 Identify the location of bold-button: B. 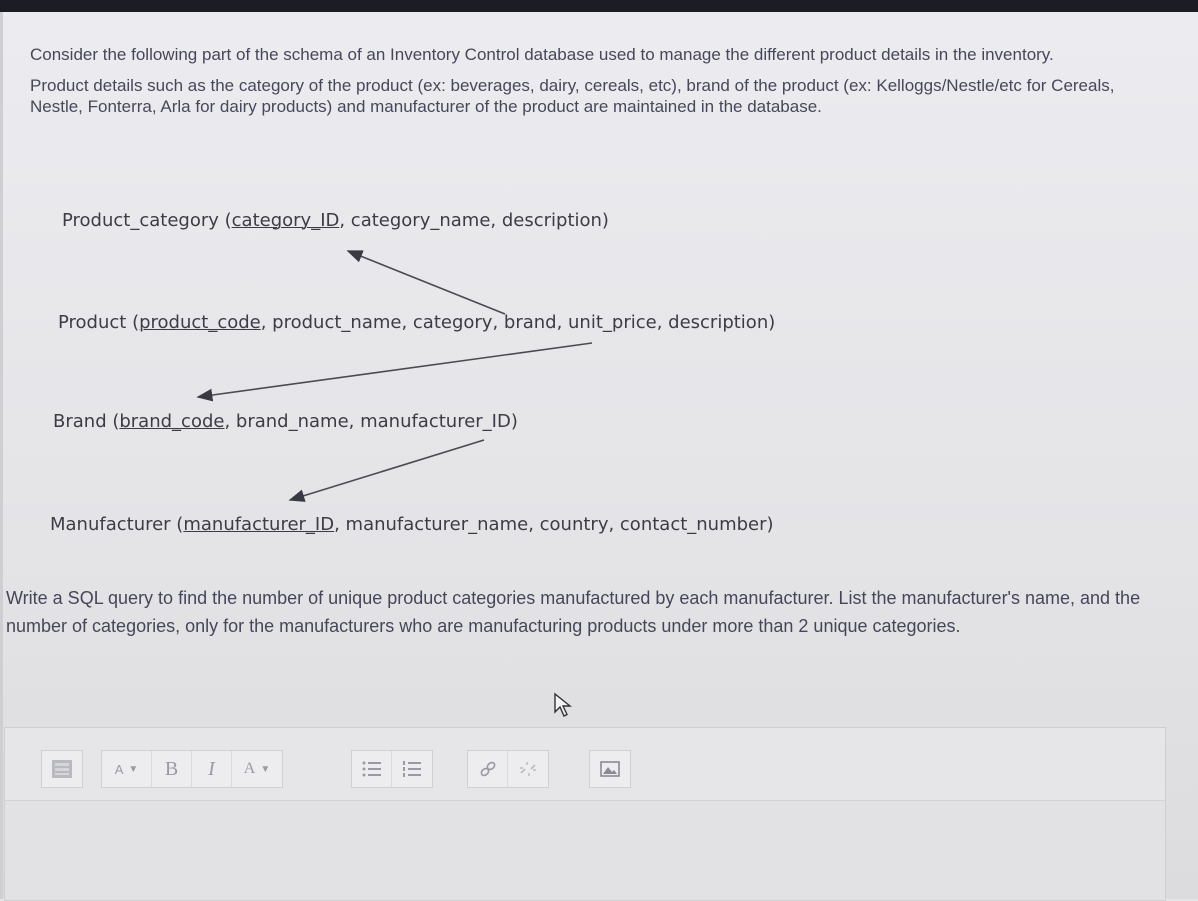
(172, 769).